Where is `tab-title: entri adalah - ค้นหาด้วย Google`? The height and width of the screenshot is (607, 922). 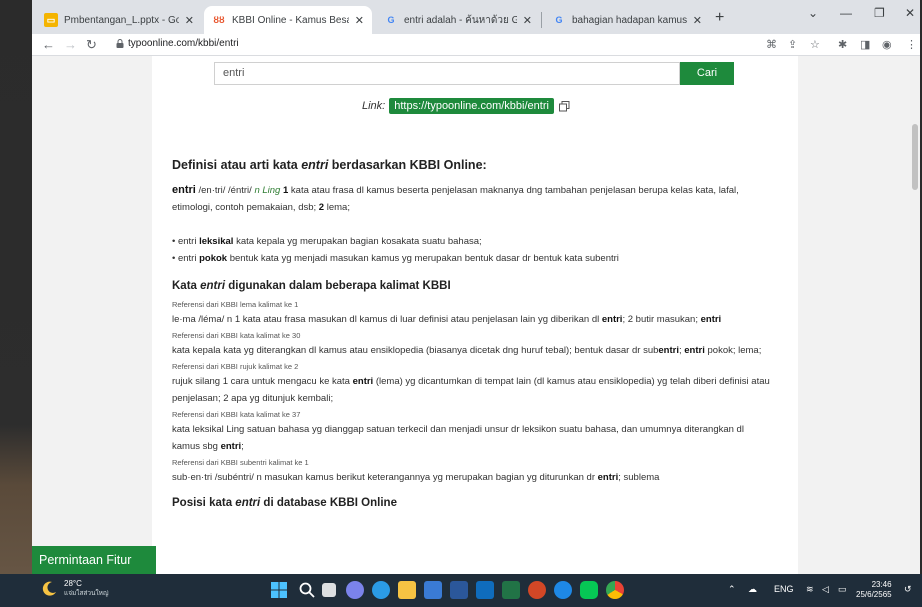
tab-title: entri adalah - ค้นหาด้วย Google is located at coordinates (460, 20).